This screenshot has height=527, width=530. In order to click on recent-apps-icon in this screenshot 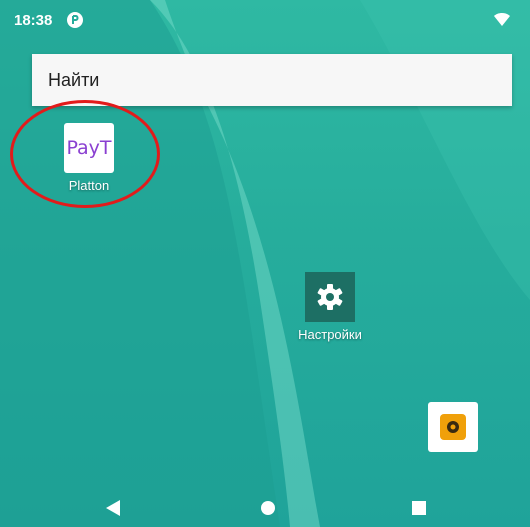, I will do `click(419, 508)`.